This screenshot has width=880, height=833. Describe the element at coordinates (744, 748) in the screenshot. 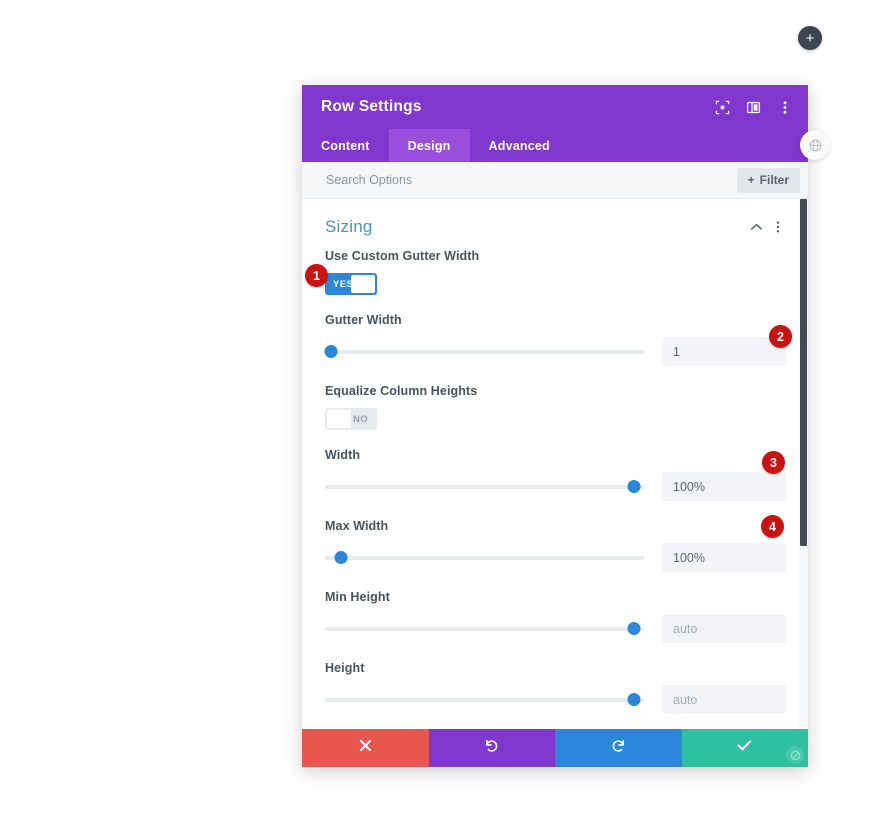

I see `checkmark-icon` at that location.